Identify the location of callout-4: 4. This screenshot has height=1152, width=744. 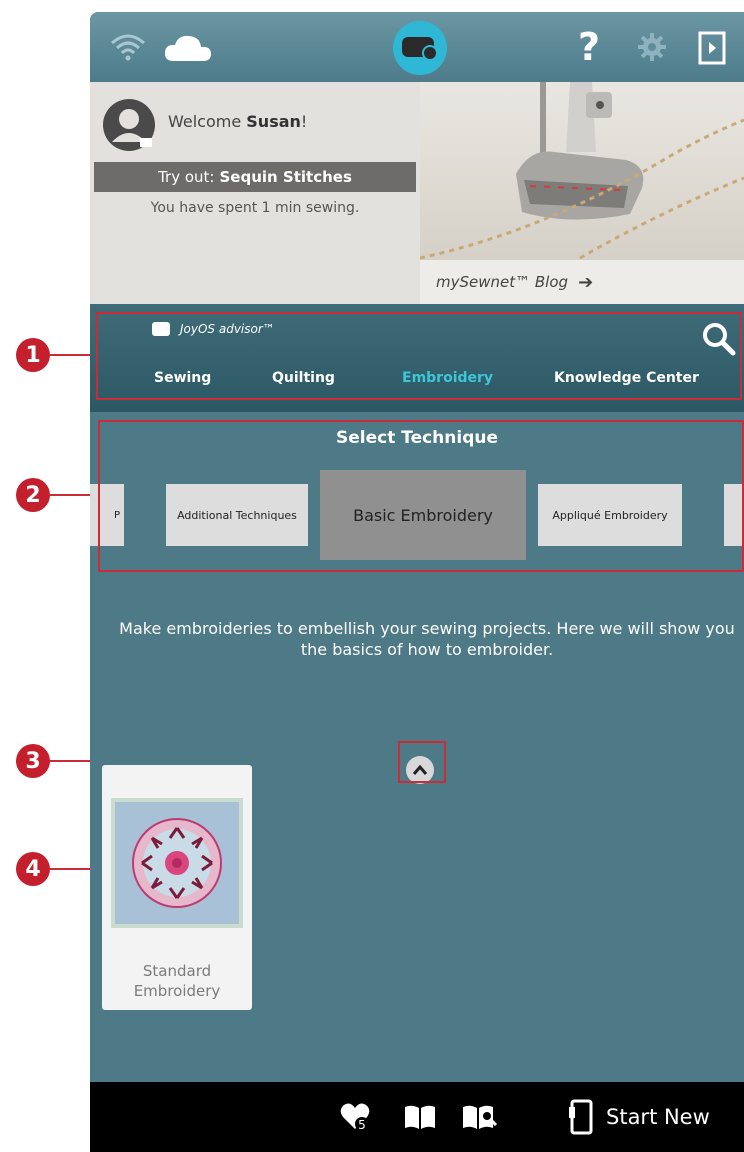
(33, 869).